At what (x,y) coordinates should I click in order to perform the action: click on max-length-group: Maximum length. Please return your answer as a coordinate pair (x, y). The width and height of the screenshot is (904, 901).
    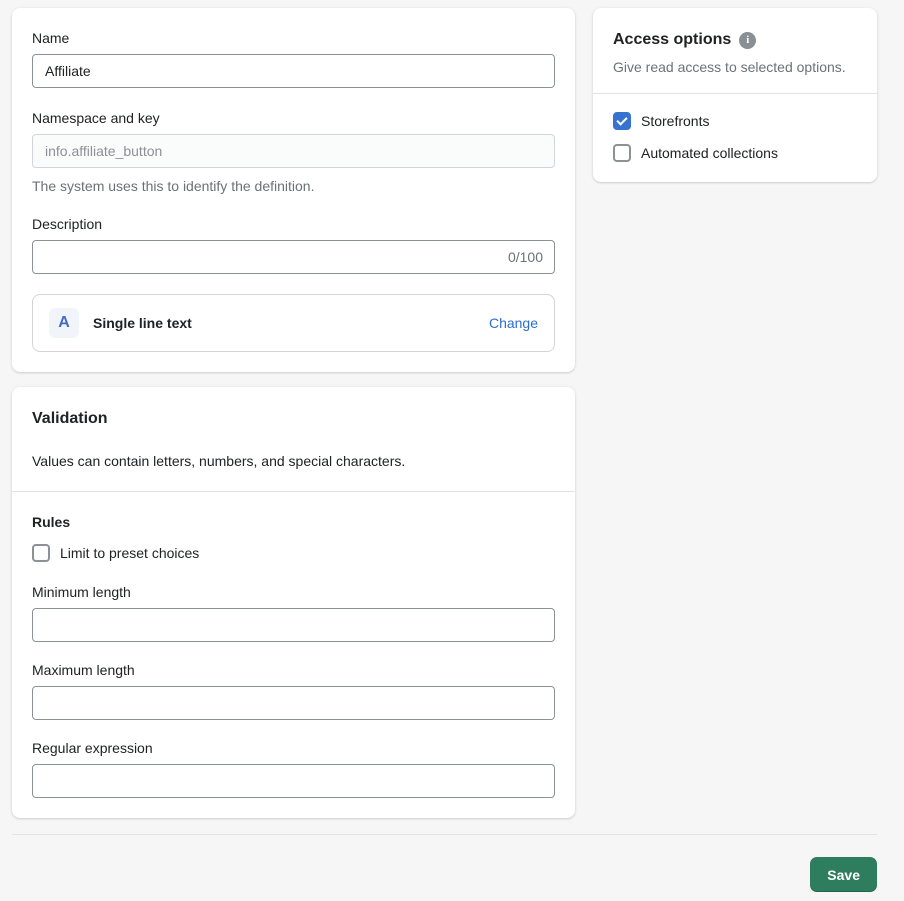
    Looking at the image, I should click on (293, 690).